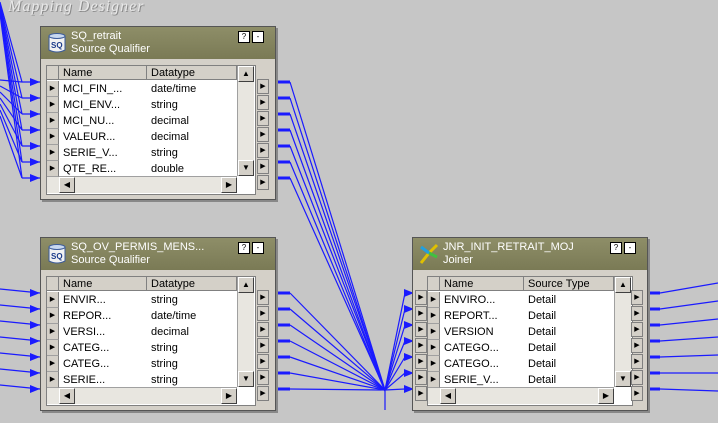  I want to click on port-datatype: double, so click(192, 169).